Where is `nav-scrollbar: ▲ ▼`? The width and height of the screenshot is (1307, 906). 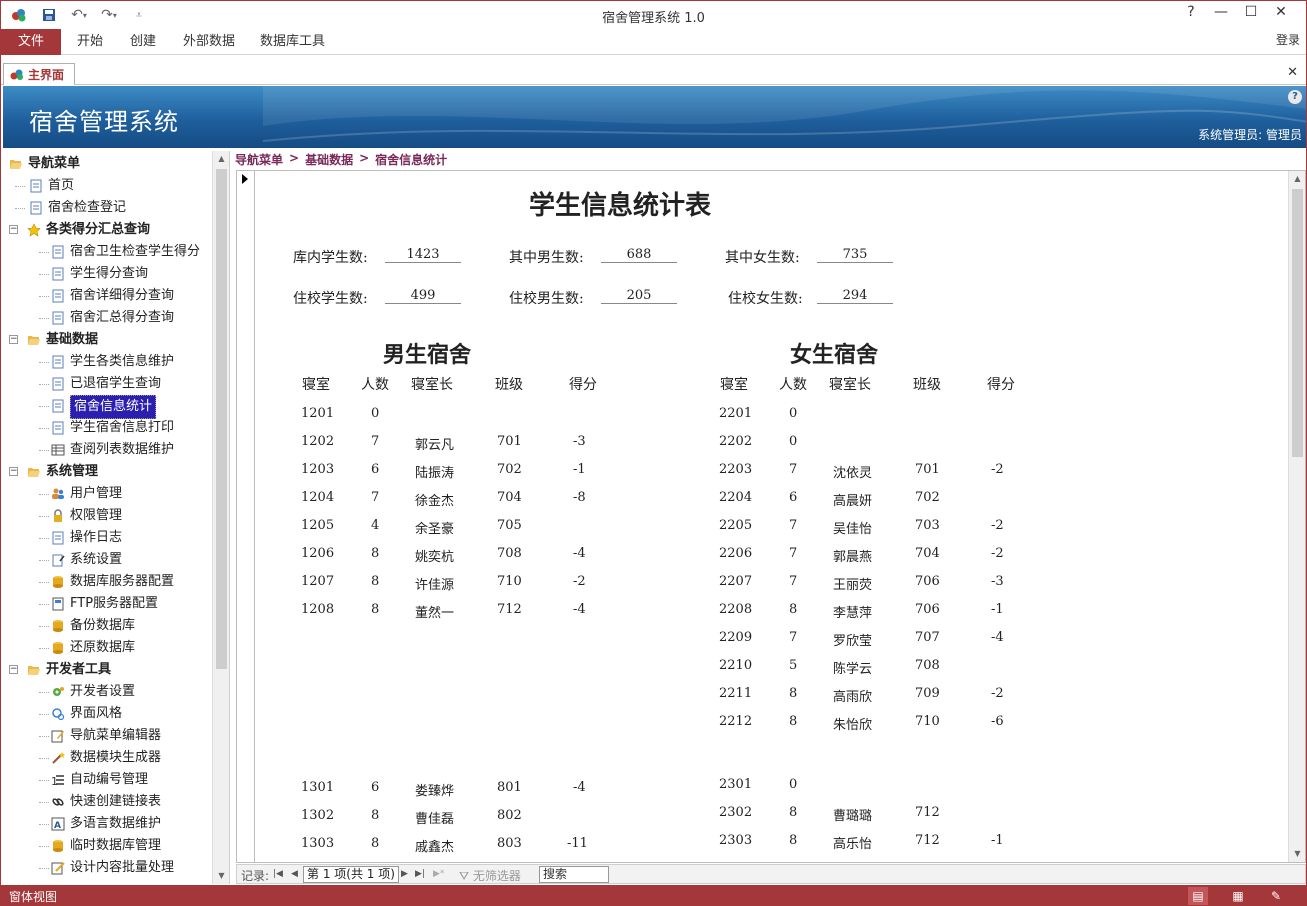
nav-scrollbar: ▲ ▼ is located at coordinates (220, 517).